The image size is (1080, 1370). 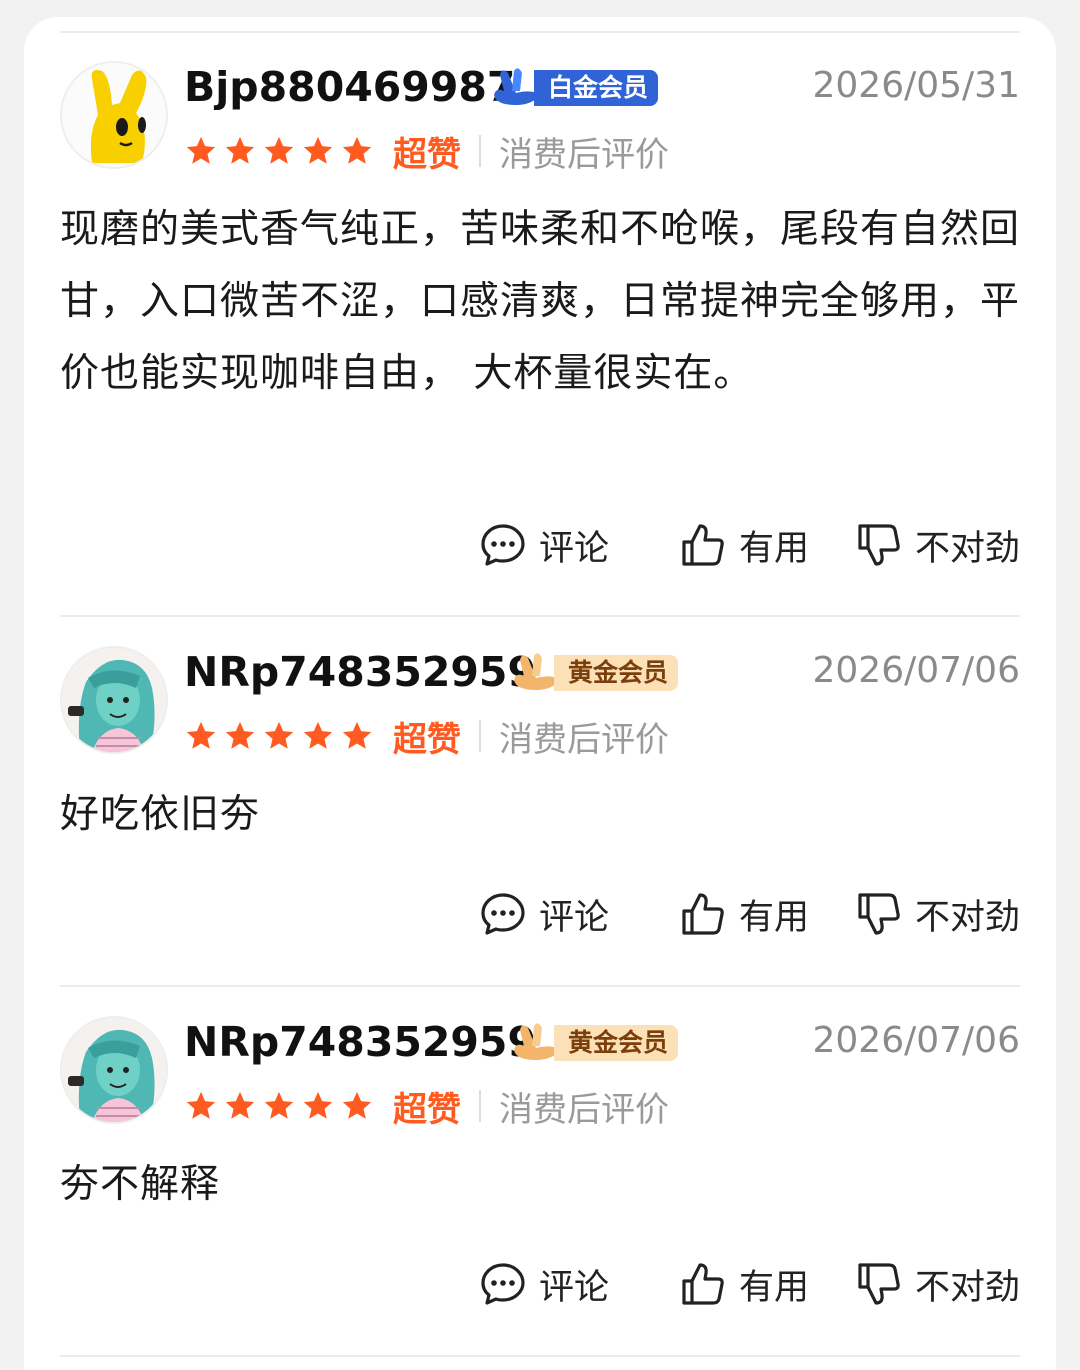 What do you see at coordinates (140, 1184) in the screenshot?
I see `review-content: 夯不解释` at bounding box center [140, 1184].